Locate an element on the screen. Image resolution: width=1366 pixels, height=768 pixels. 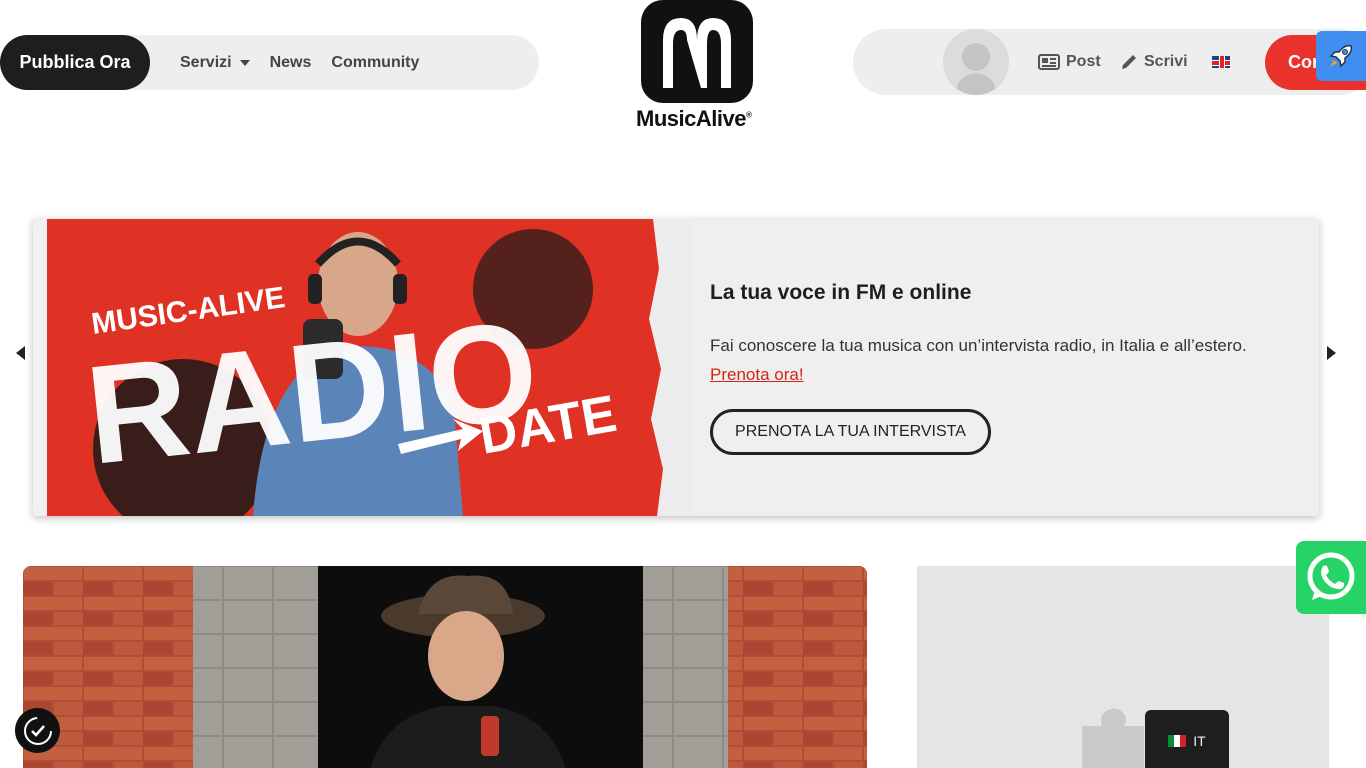
main-nav: Pubblica Ora Servizi News Community is located at coordinates (269, 62).